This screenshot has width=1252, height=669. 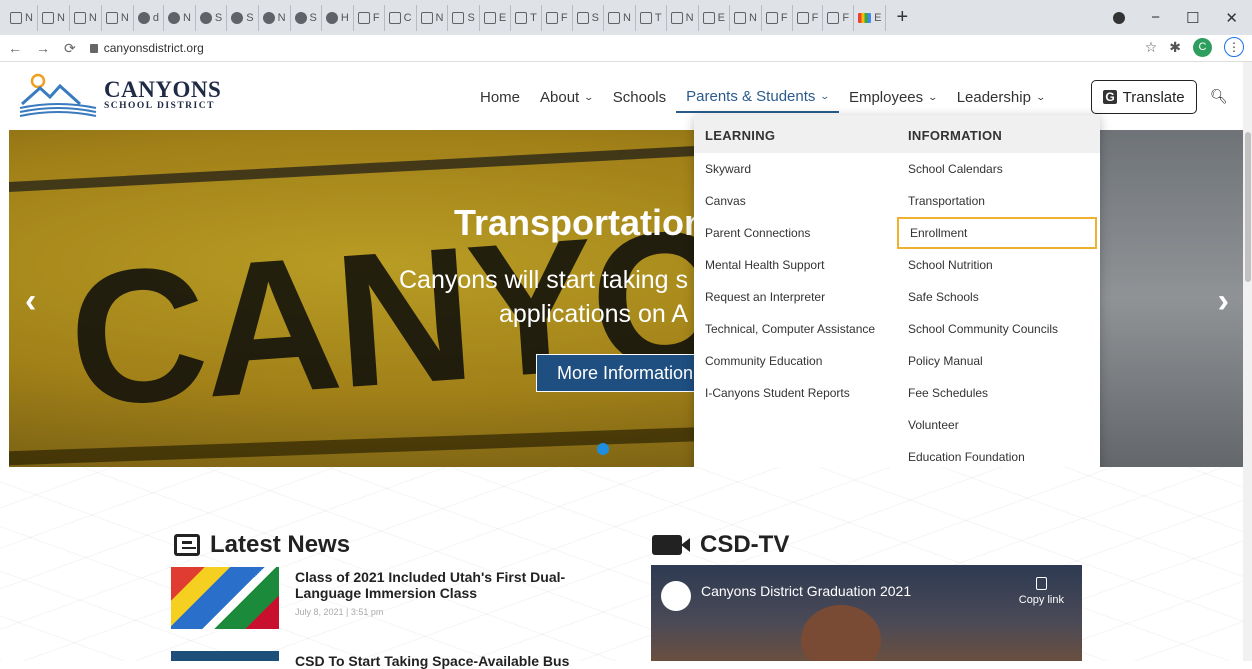 I want to click on page-scrollbar, so click(x=1247, y=361).